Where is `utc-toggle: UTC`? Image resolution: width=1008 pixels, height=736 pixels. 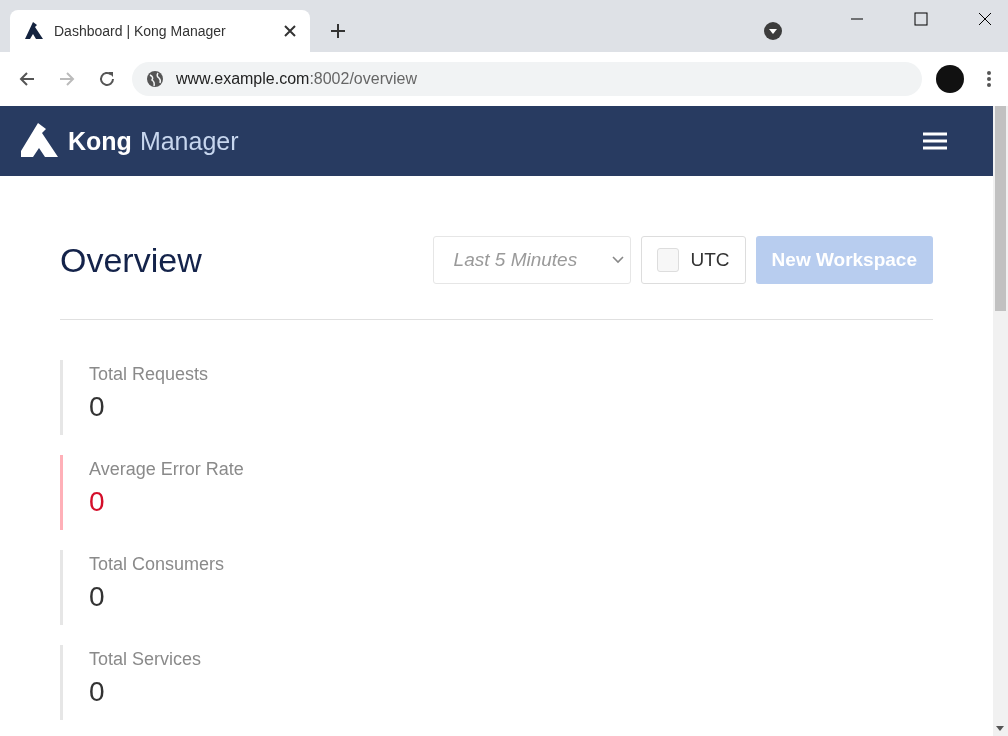
utc-toggle: UTC is located at coordinates (693, 260).